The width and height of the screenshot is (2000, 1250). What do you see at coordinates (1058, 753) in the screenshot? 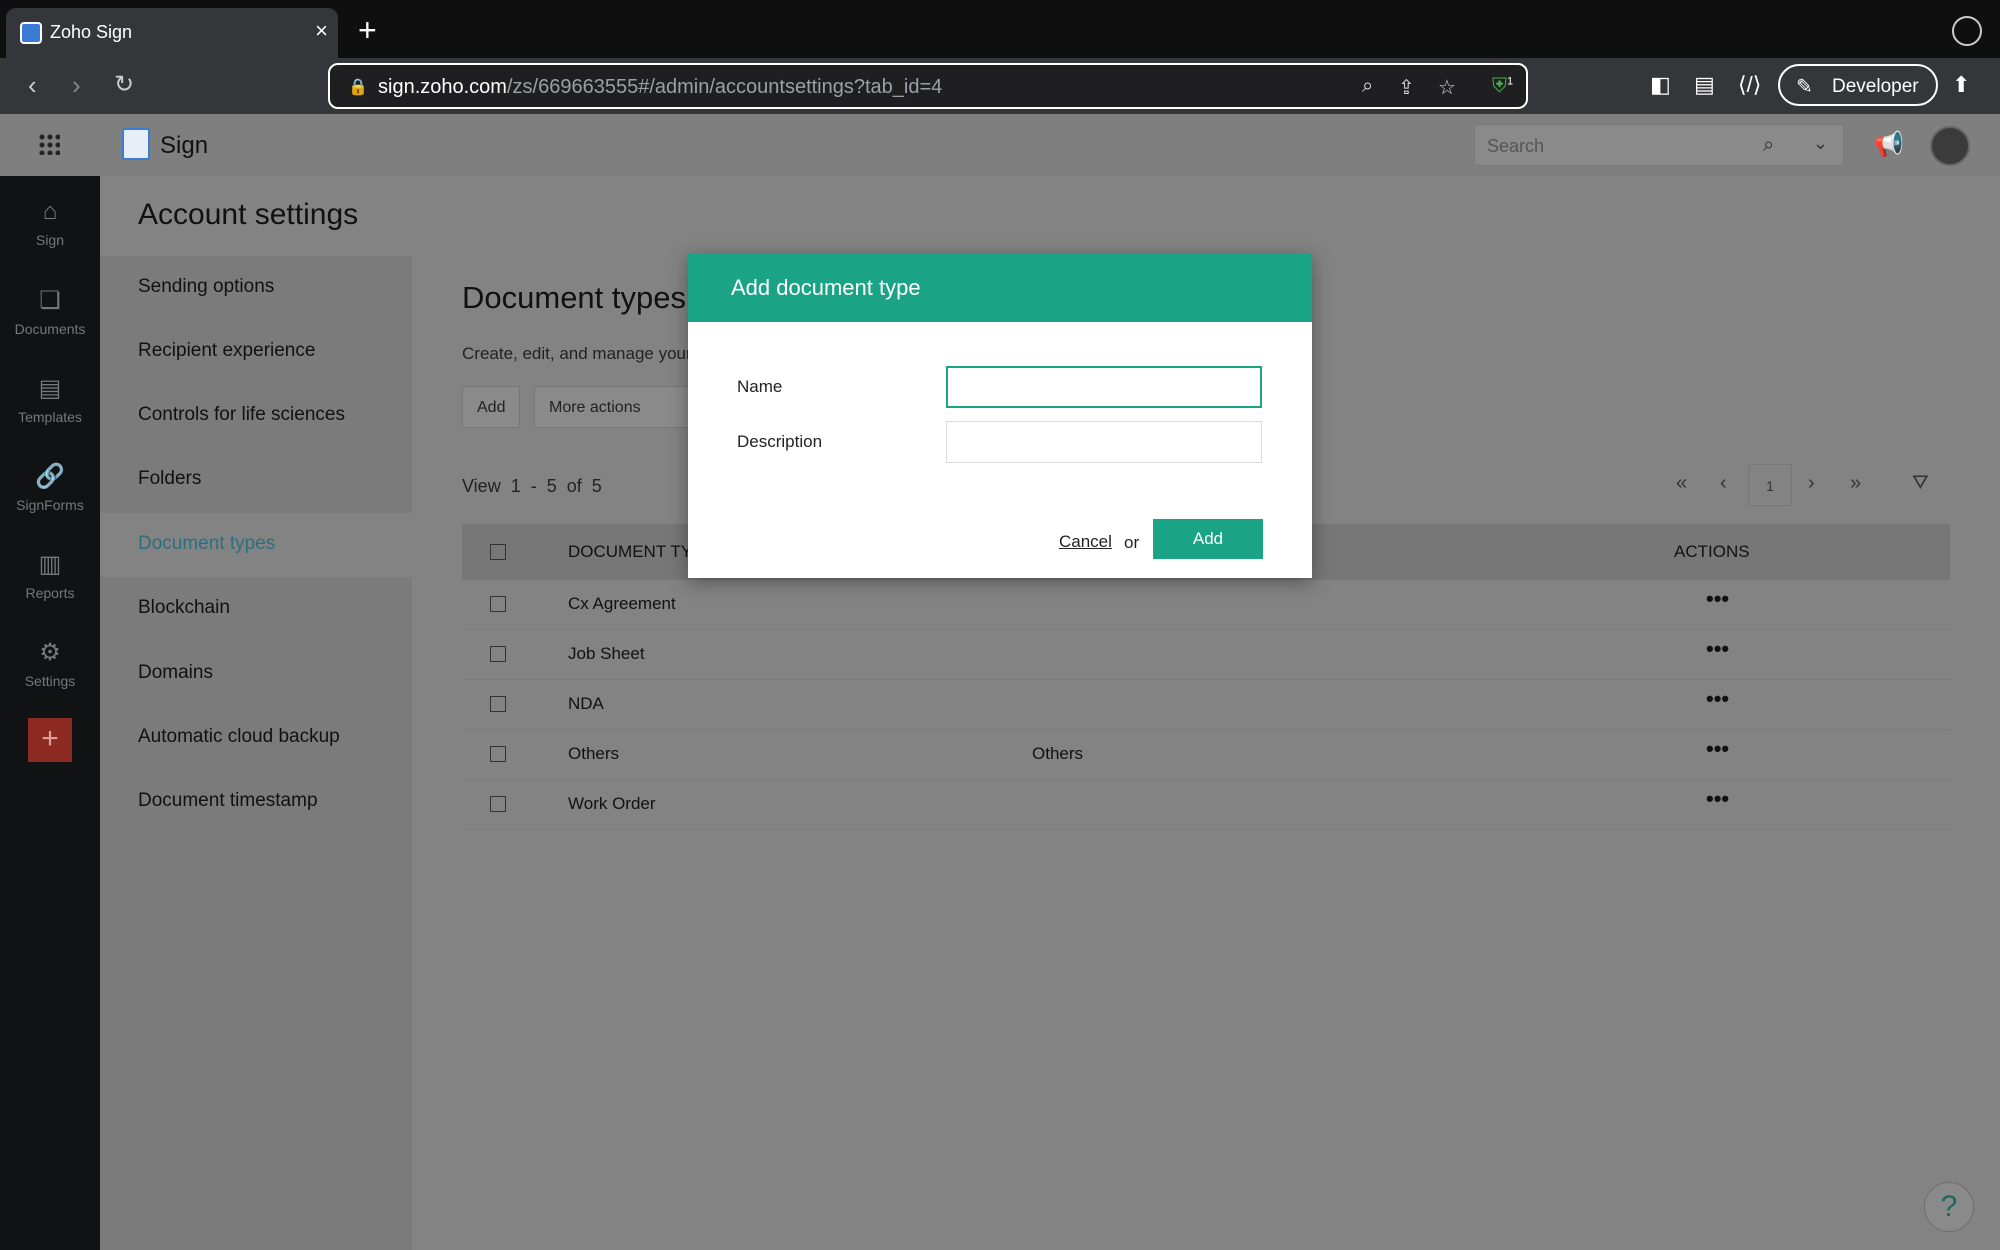
I see `row-description: Others` at bounding box center [1058, 753].